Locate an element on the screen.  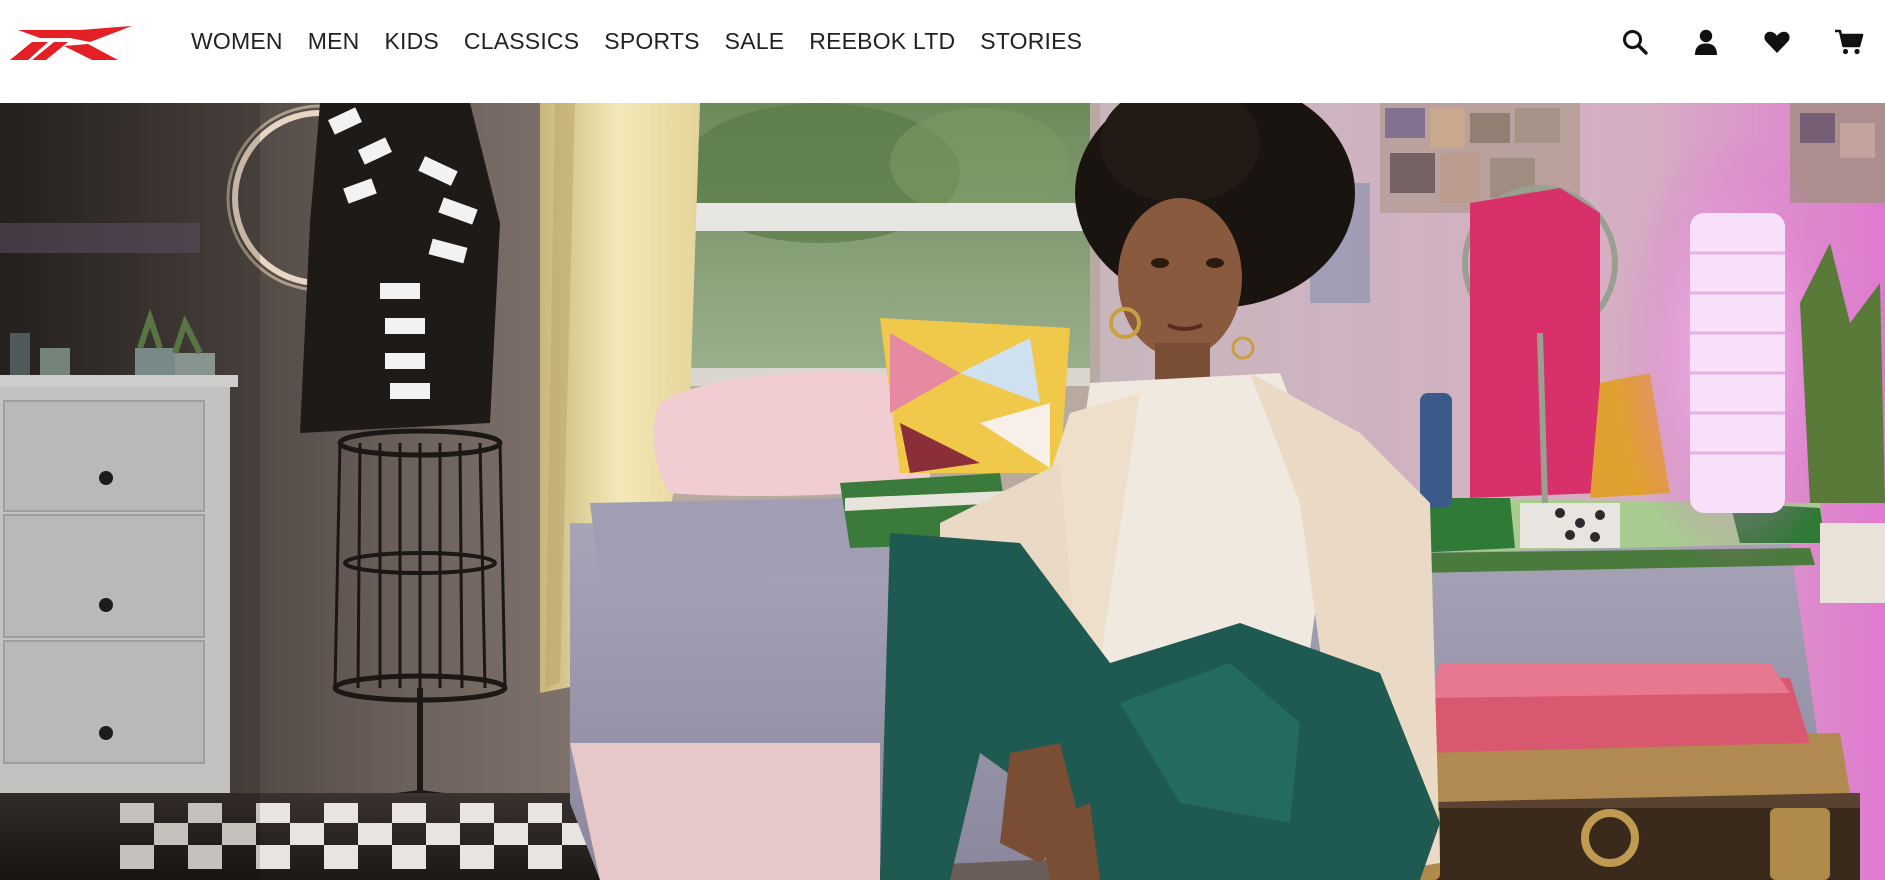
cart-icon is located at coordinates (1849, 42).